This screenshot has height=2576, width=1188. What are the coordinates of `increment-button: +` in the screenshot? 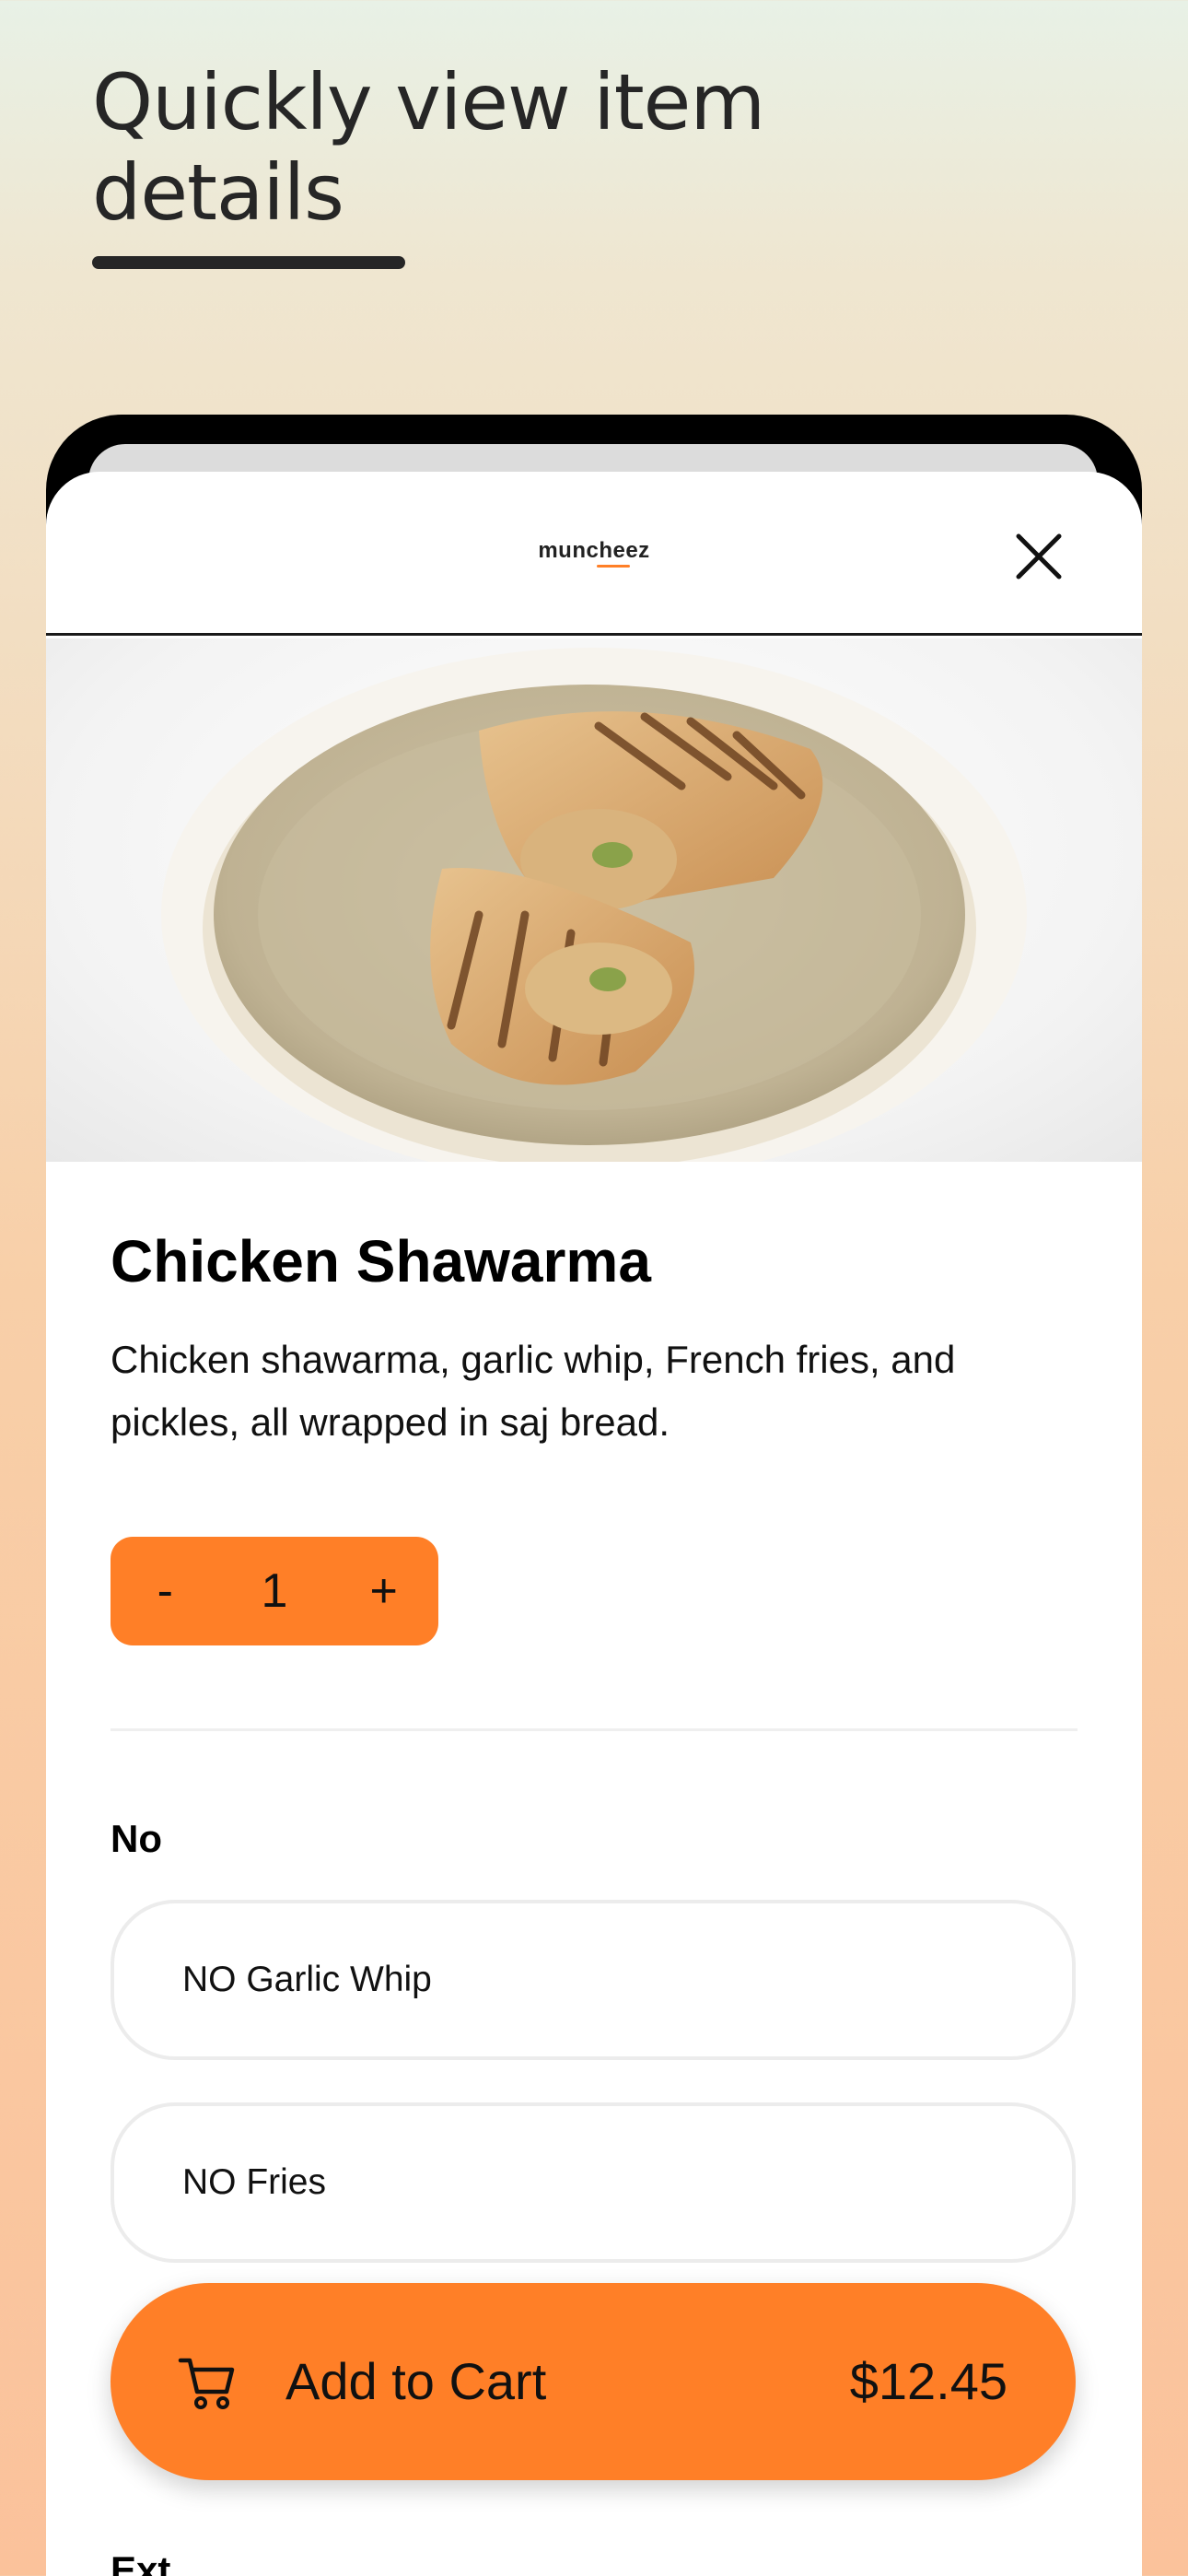 It's located at (384, 1591).